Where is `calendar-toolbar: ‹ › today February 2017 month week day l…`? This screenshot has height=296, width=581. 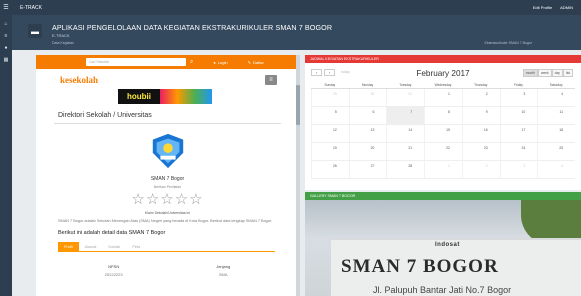
calendar-toolbar: ‹ › today February 2017 month week day l… is located at coordinates (443, 73).